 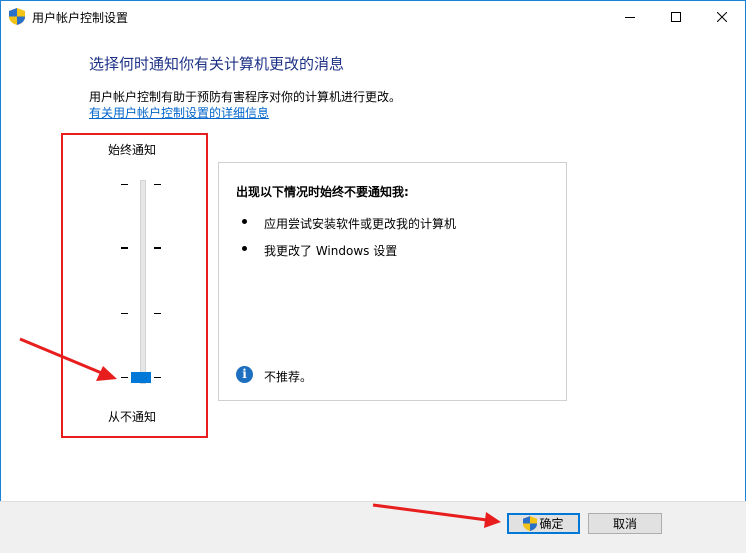 What do you see at coordinates (436, 515) in the screenshot?
I see `arrow-to-ok-button` at bounding box center [436, 515].